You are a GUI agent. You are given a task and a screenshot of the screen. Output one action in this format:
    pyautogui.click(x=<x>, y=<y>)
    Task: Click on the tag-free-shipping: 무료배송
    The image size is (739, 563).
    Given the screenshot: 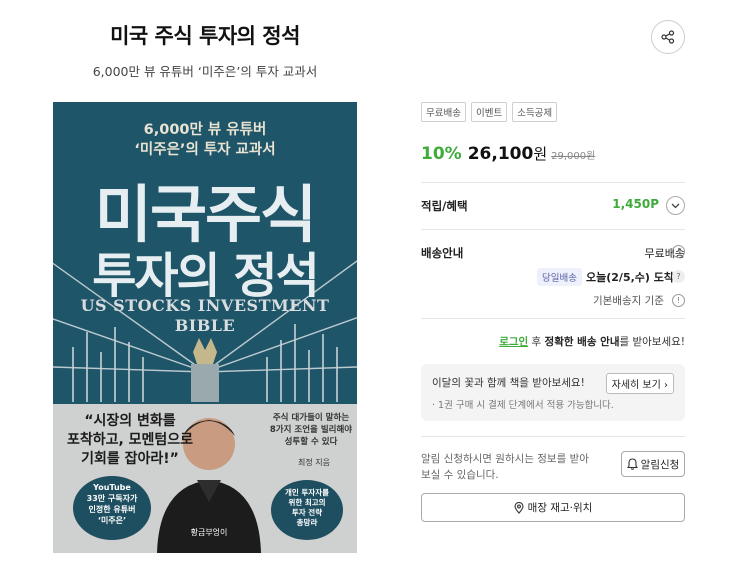 What is the action you would take?
    pyautogui.click(x=443, y=112)
    